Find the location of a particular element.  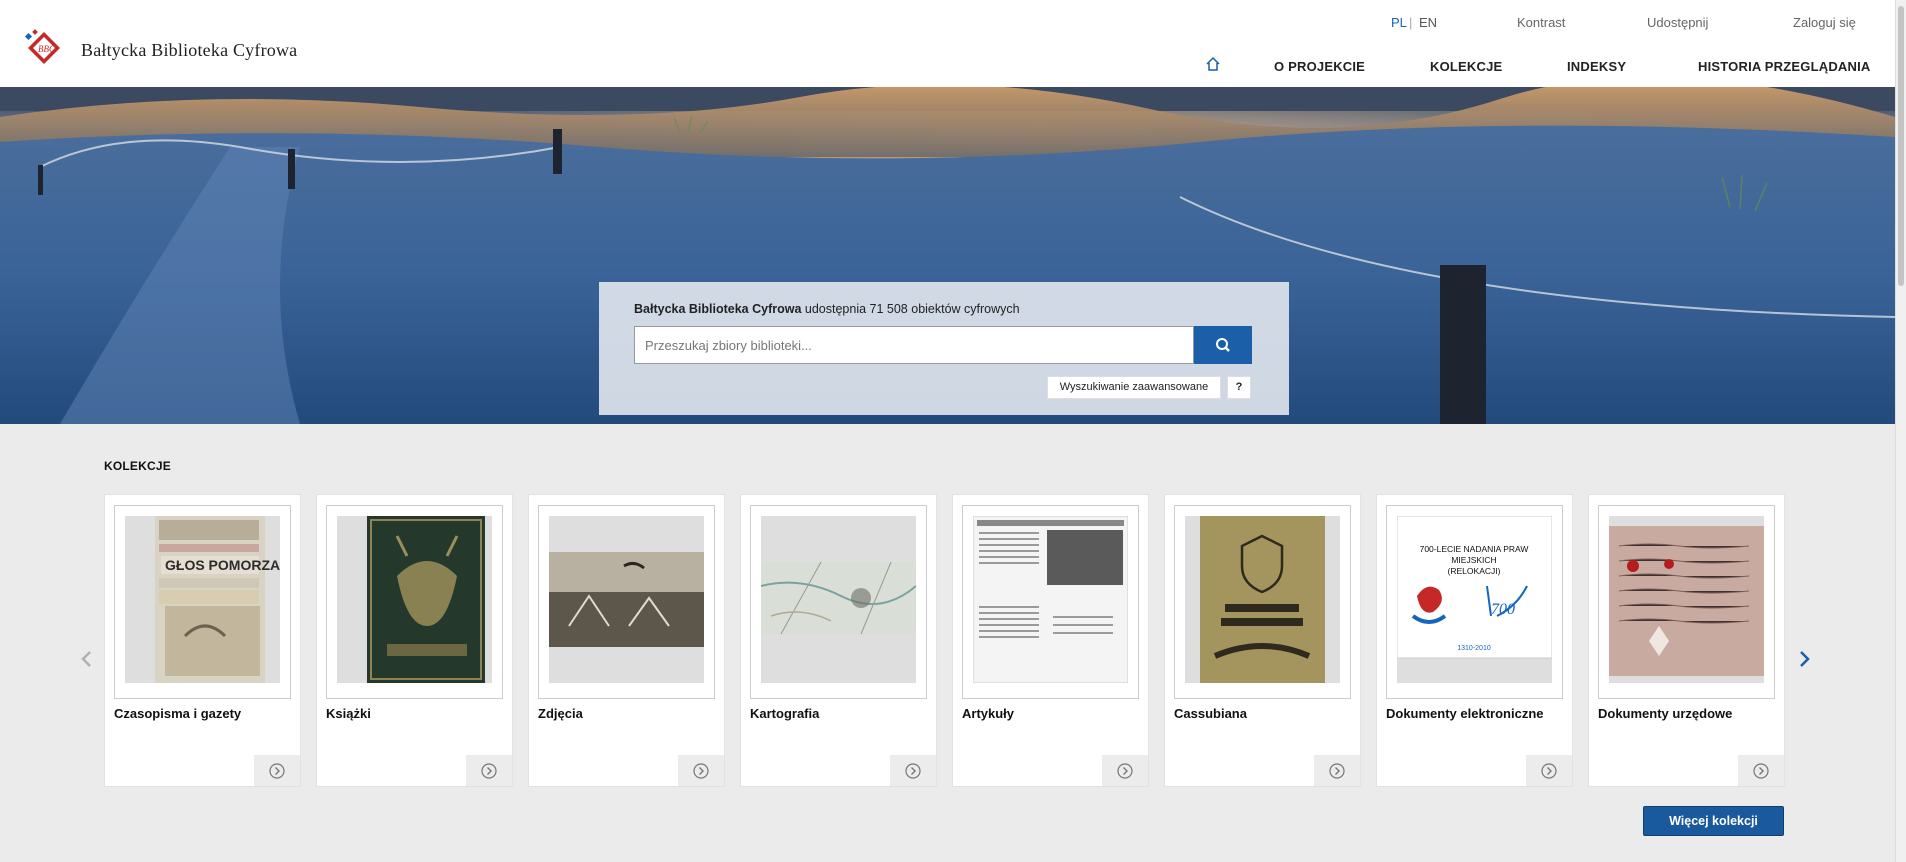

collection-card: Książki is located at coordinates (414, 640).